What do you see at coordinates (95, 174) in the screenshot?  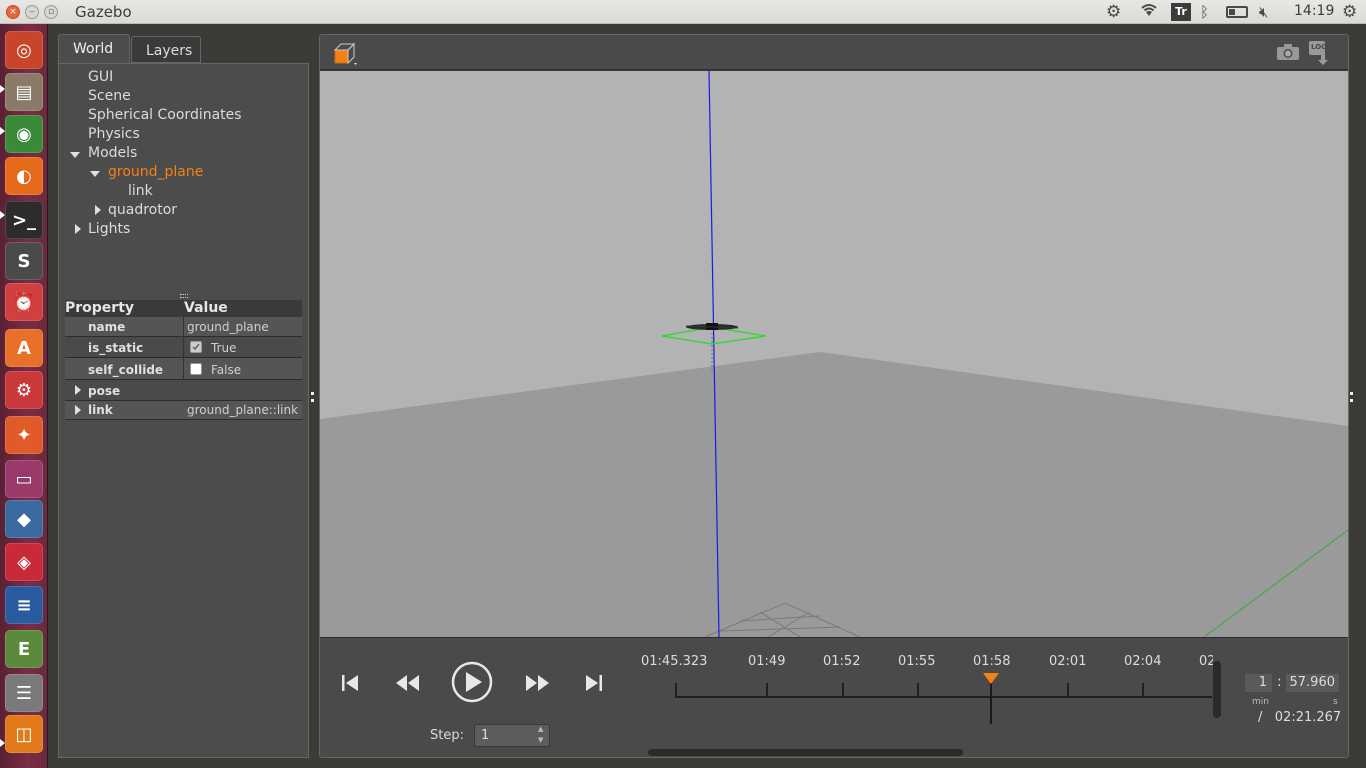 I see `expand-ground-plane-icon` at bounding box center [95, 174].